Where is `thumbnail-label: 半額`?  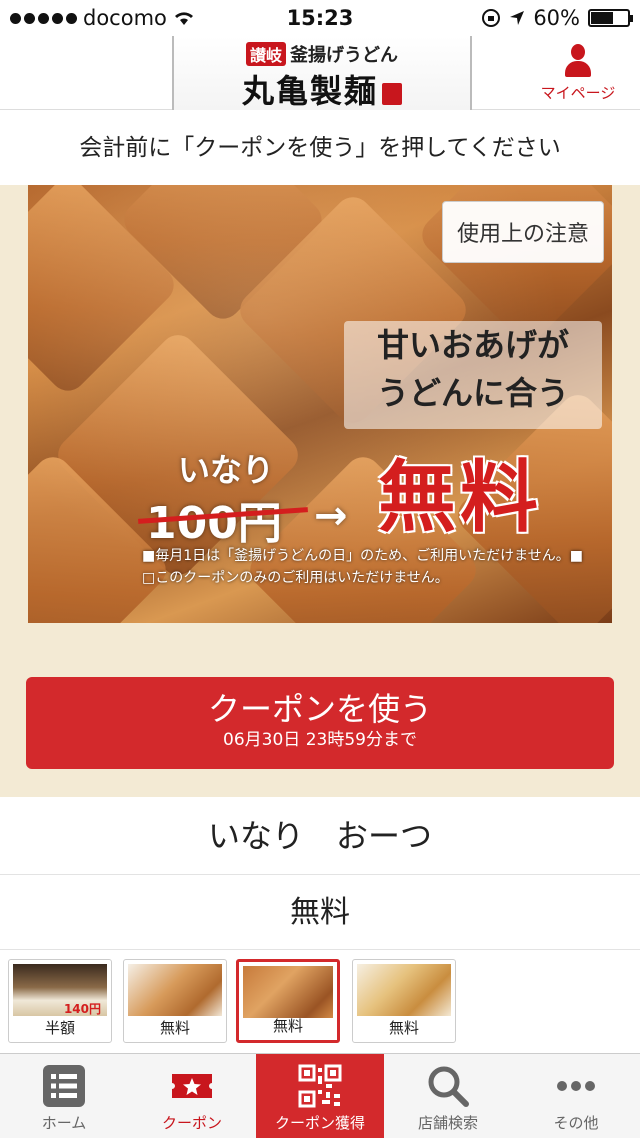 thumbnail-label: 半額 is located at coordinates (59, 1028).